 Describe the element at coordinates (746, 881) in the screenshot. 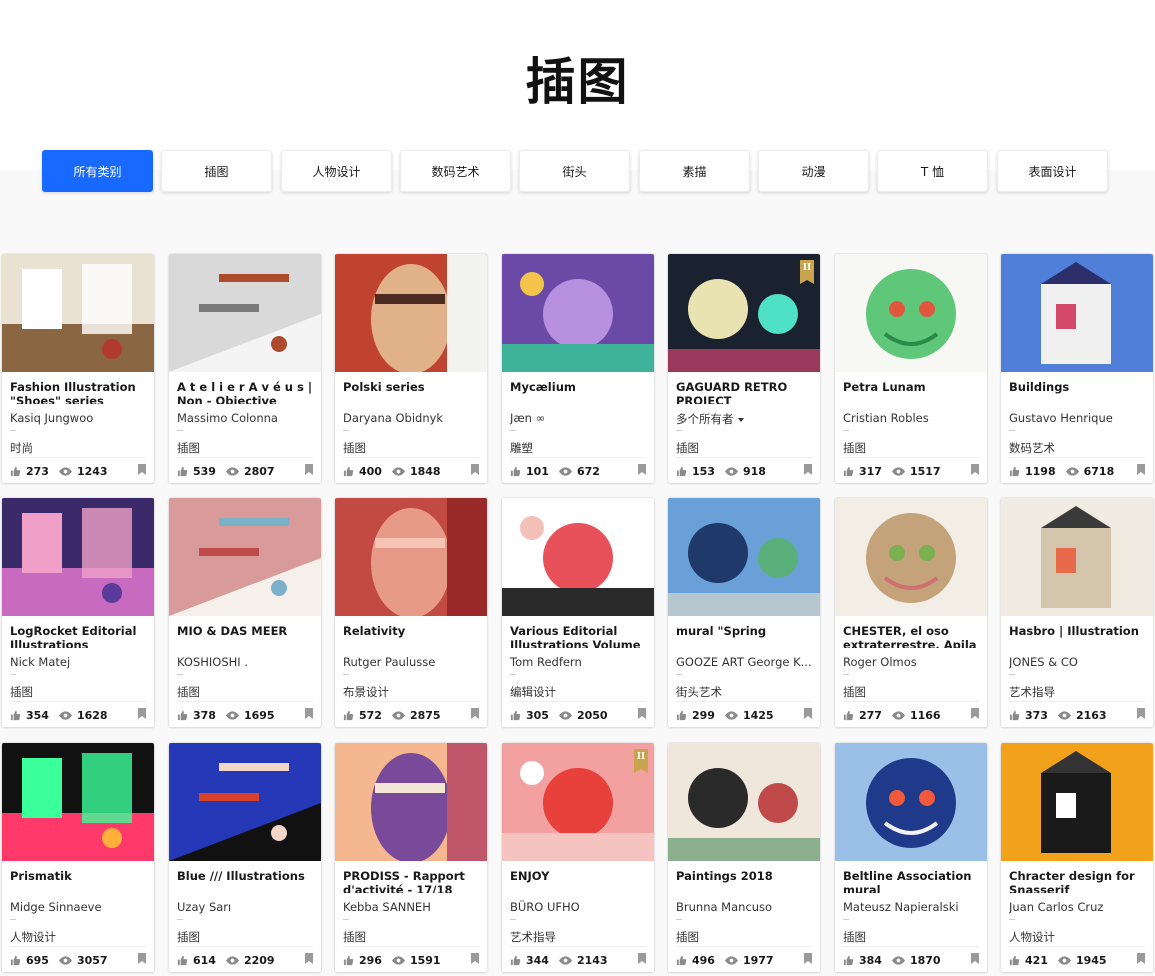

I see `project-title: Paintings 2018` at that location.